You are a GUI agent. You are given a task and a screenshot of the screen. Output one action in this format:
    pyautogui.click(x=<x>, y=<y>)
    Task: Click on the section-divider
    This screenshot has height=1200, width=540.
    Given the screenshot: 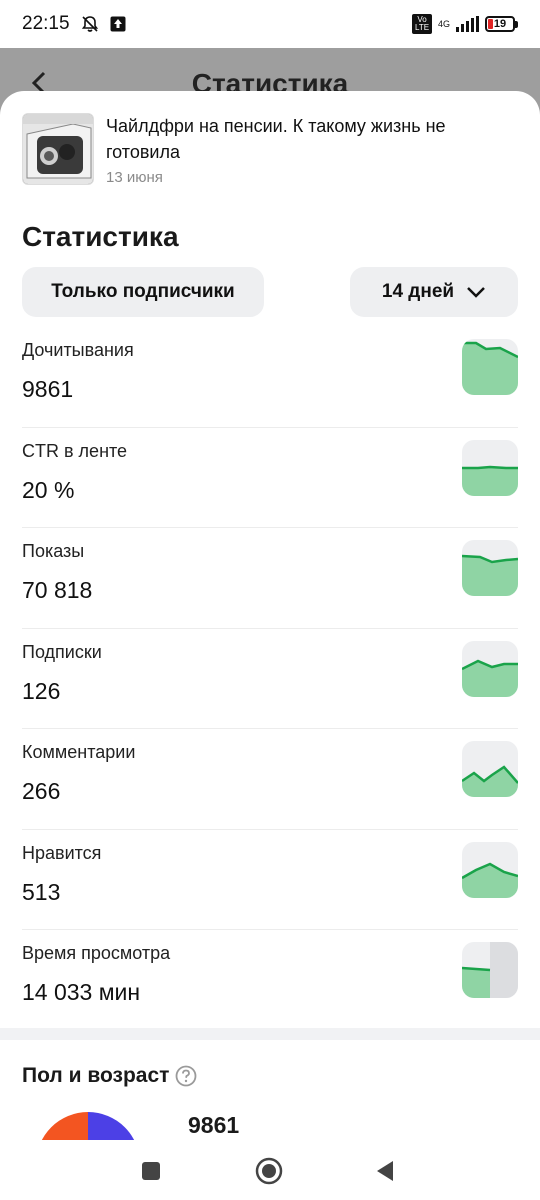 What is the action you would take?
    pyautogui.click(x=270, y=1034)
    